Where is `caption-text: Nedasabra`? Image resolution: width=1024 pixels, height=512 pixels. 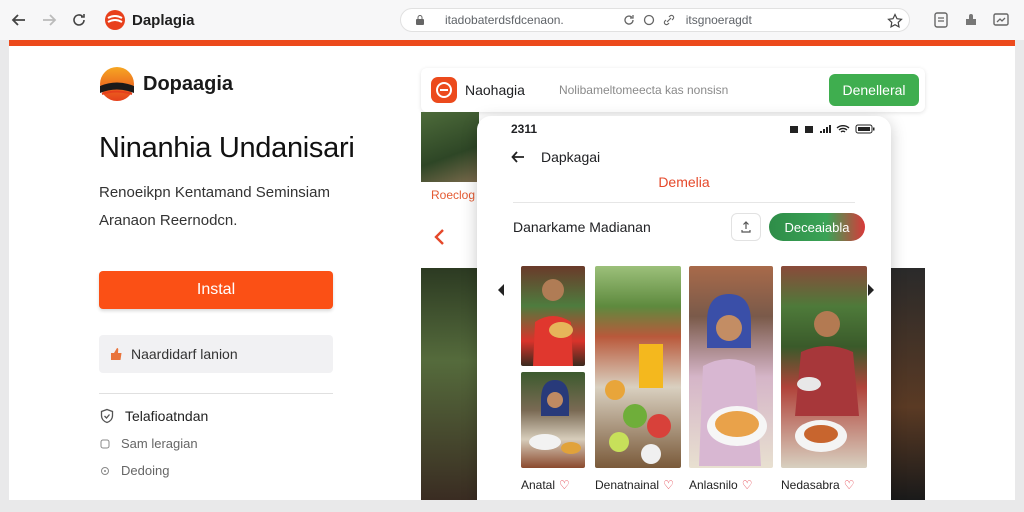
caption-text: Nedasabra is located at coordinates (810, 485).